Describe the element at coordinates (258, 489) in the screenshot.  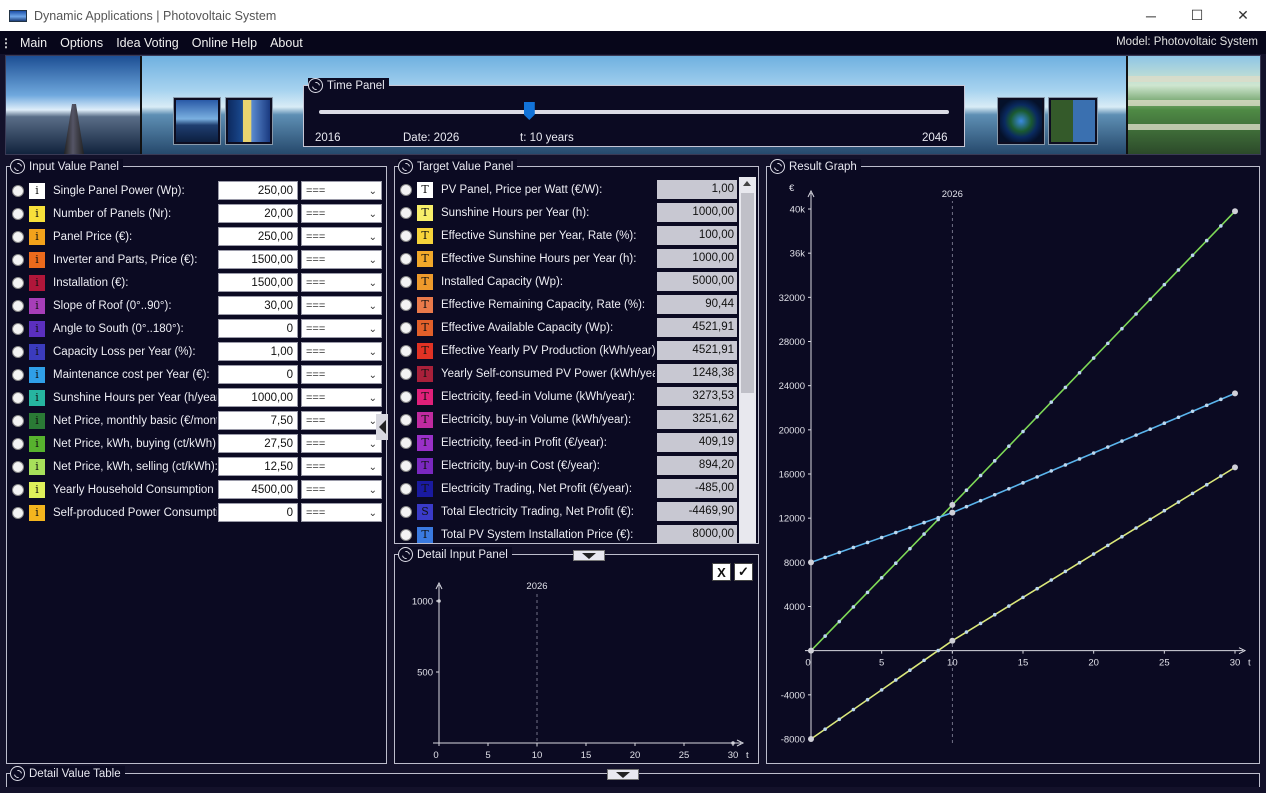
I see `input-value-field: 4500,00` at that location.